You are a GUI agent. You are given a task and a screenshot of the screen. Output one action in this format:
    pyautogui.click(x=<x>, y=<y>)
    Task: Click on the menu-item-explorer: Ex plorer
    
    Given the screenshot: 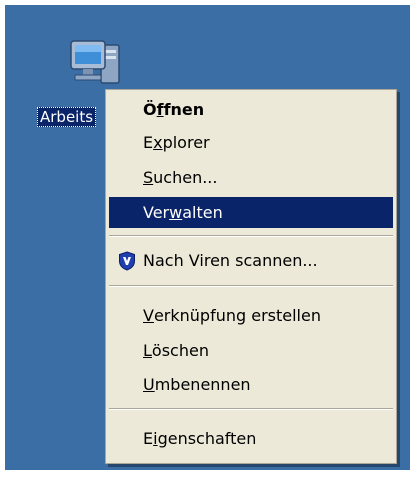 What is the action you would take?
    pyautogui.click(x=251, y=142)
    